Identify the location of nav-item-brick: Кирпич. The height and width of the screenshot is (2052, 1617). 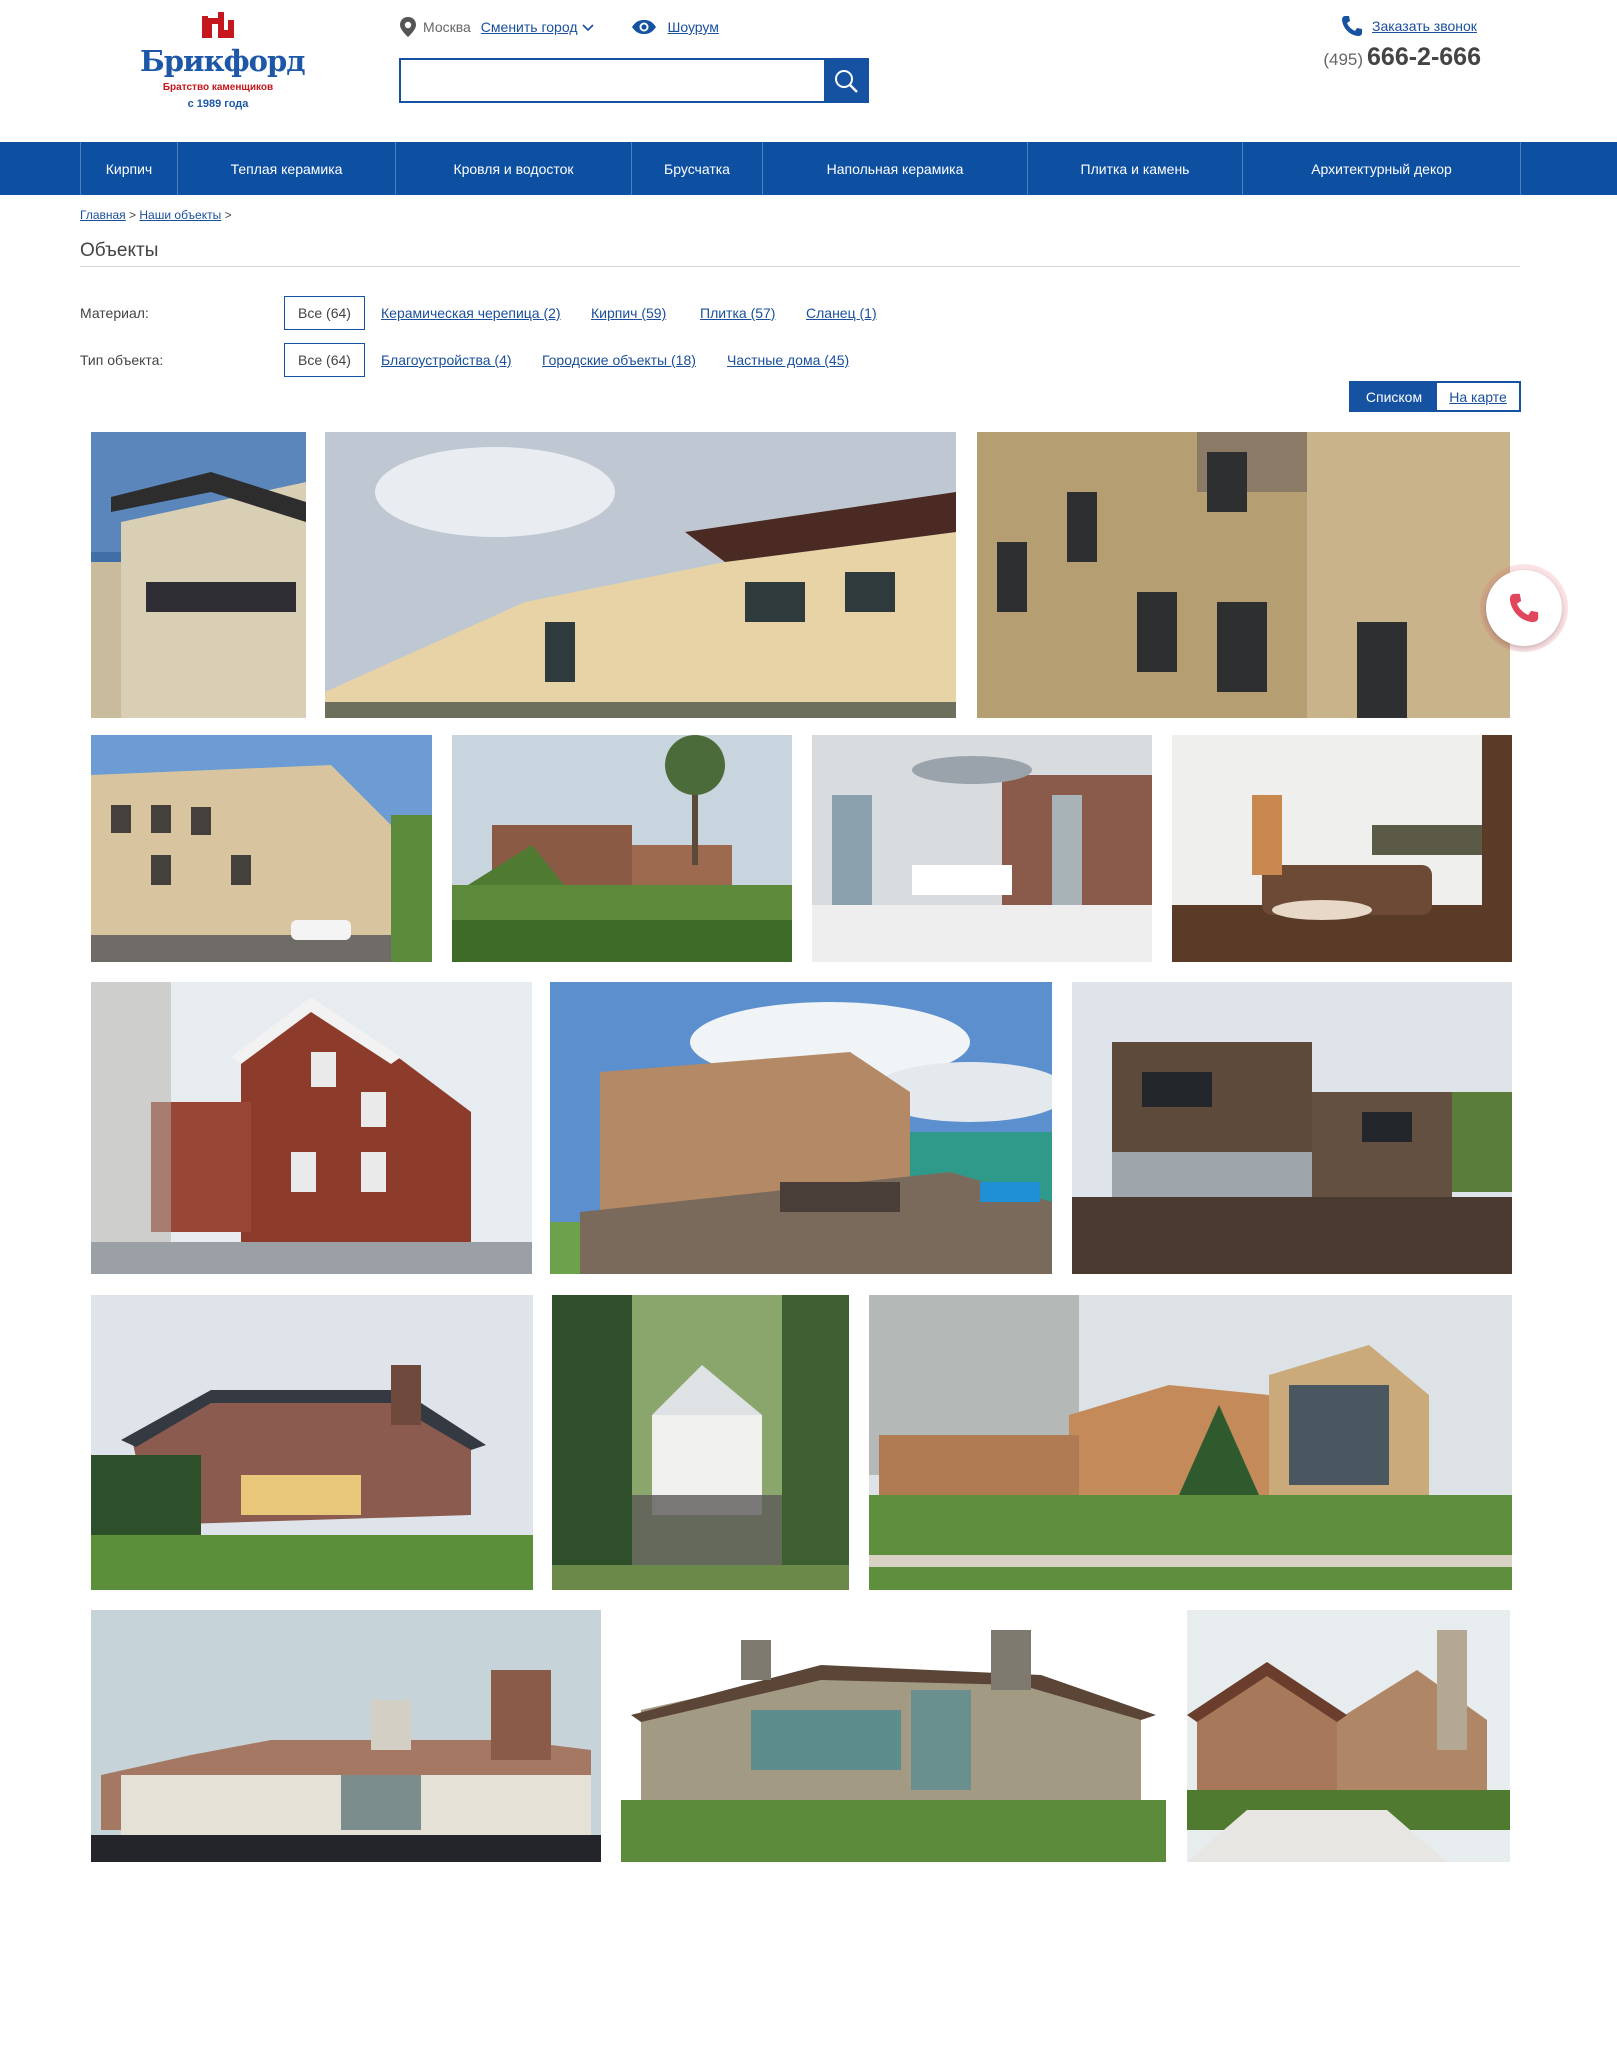
(128, 168).